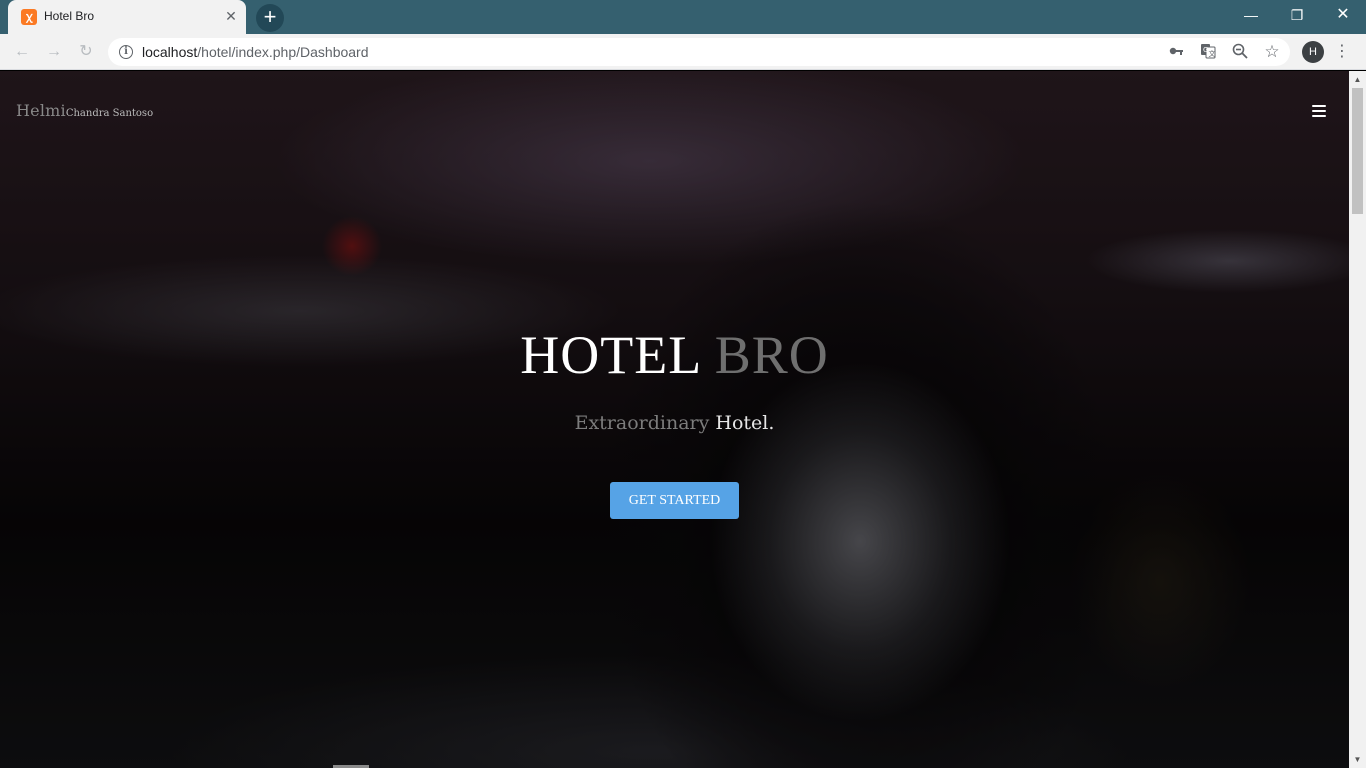 This screenshot has width=1366, height=768. I want to click on close-tab-icon: ✕, so click(231, 16).